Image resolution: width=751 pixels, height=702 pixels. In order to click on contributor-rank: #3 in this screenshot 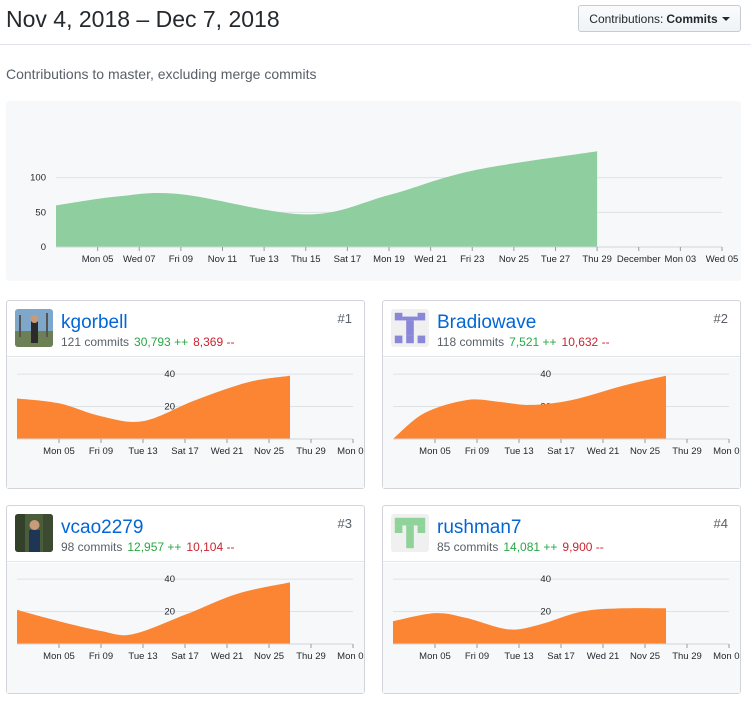, I will do `click(344, 523)`.